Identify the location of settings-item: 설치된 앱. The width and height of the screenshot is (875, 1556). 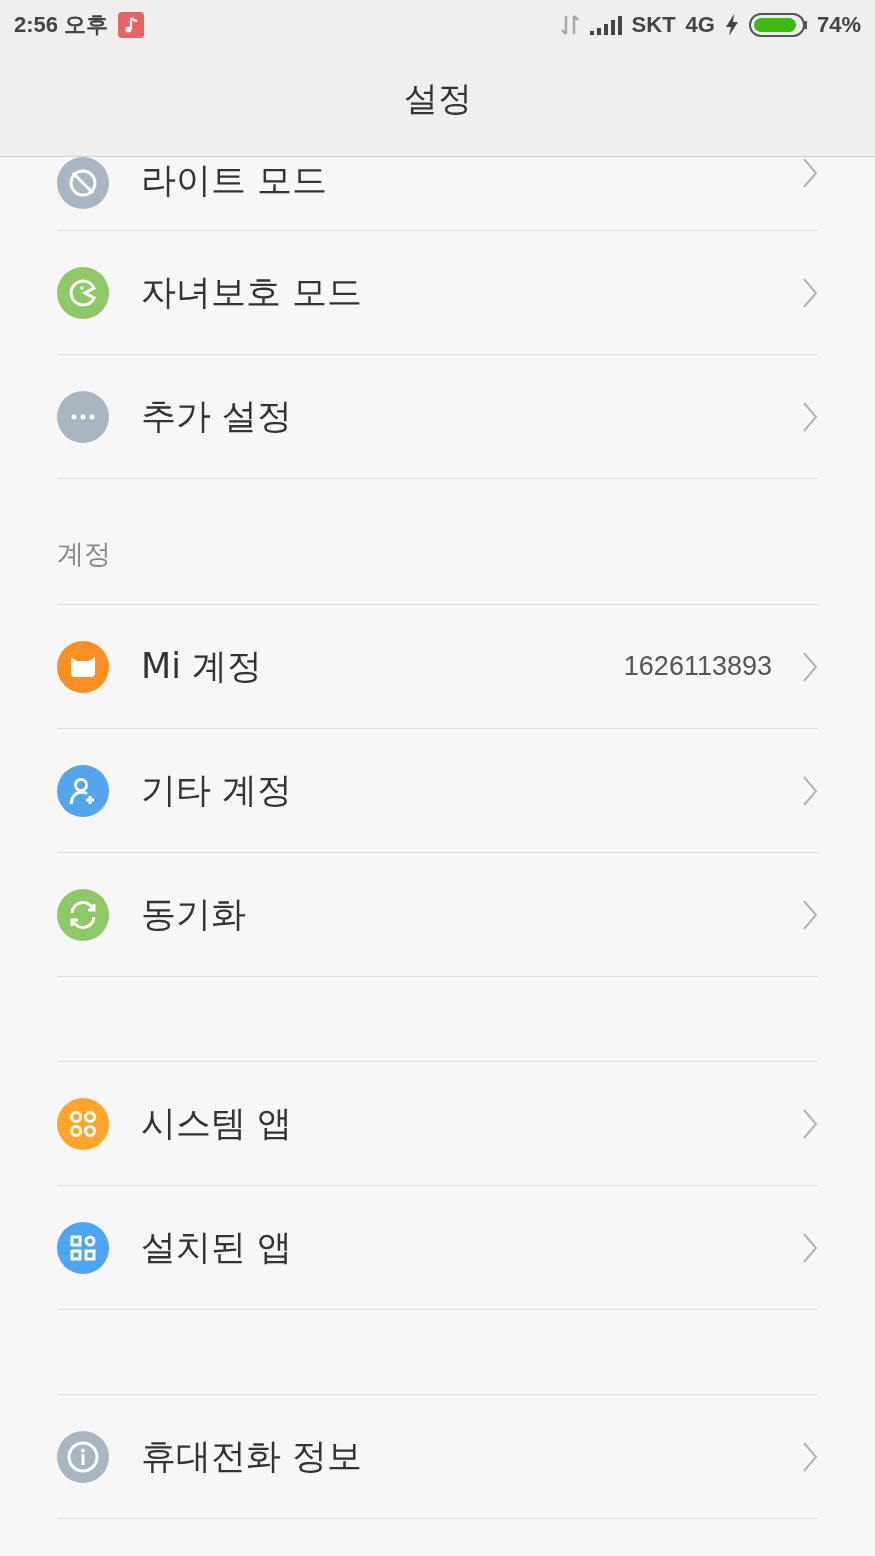
(437, 1248).